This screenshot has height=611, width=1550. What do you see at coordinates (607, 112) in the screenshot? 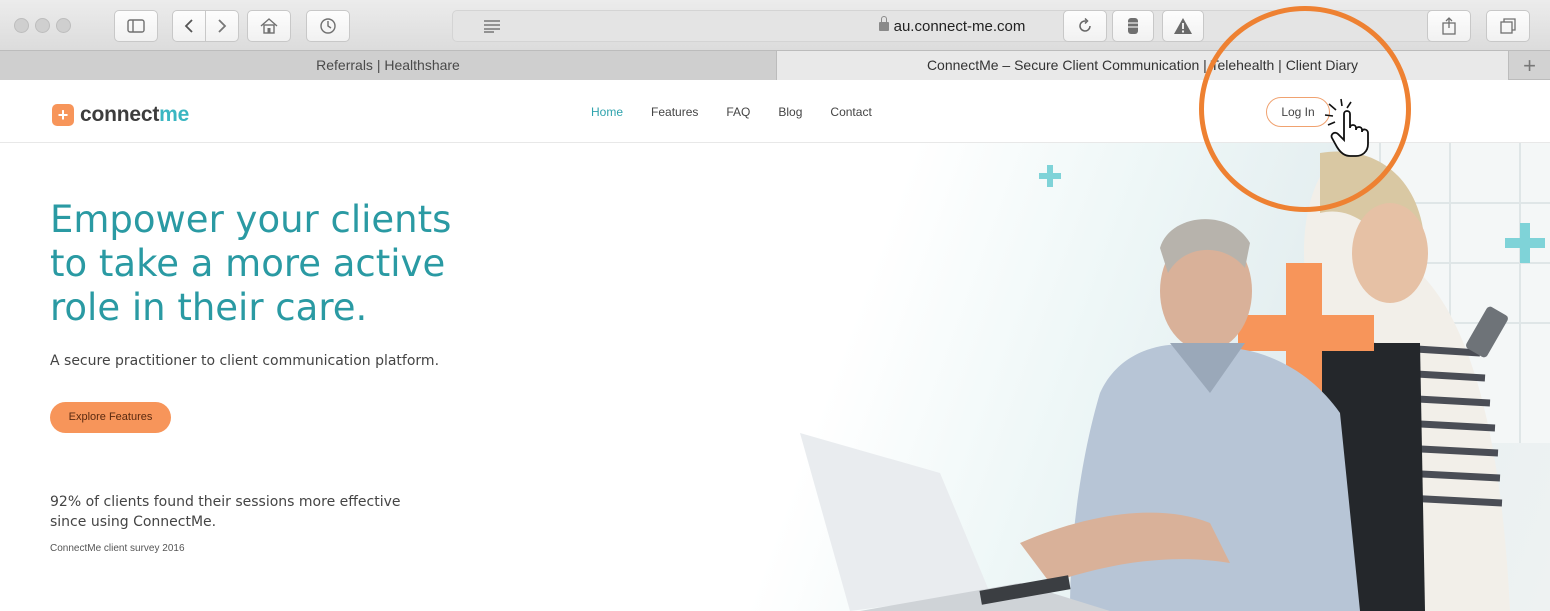
I see `nav-home: Home` at bounding box center [607, 112].